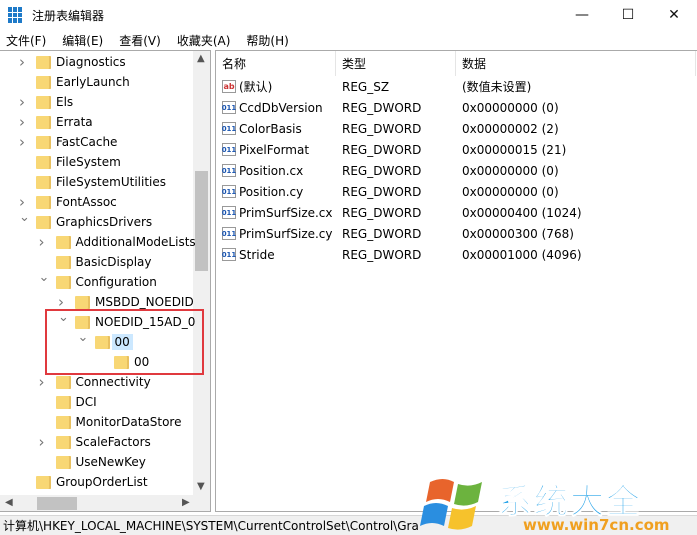 Image resolution: width=697 pixels, height=535 pixels. I want to click on tree-node: MonitorDataStore, so click(118, 422).